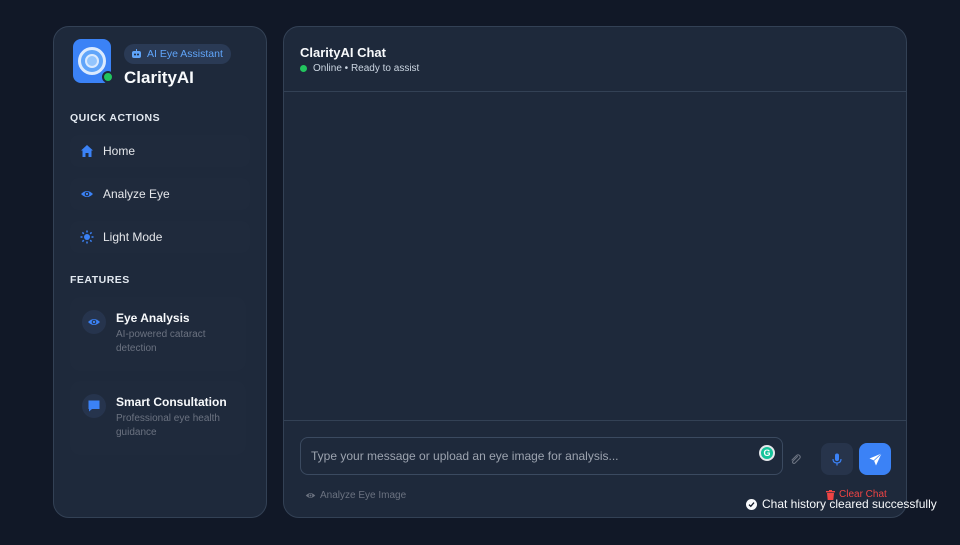 The height and width of the screenshot is (545, 960). Describe the element at coordinates (795, 459) in the screenshot. I see `paperclip-icon` at that location.